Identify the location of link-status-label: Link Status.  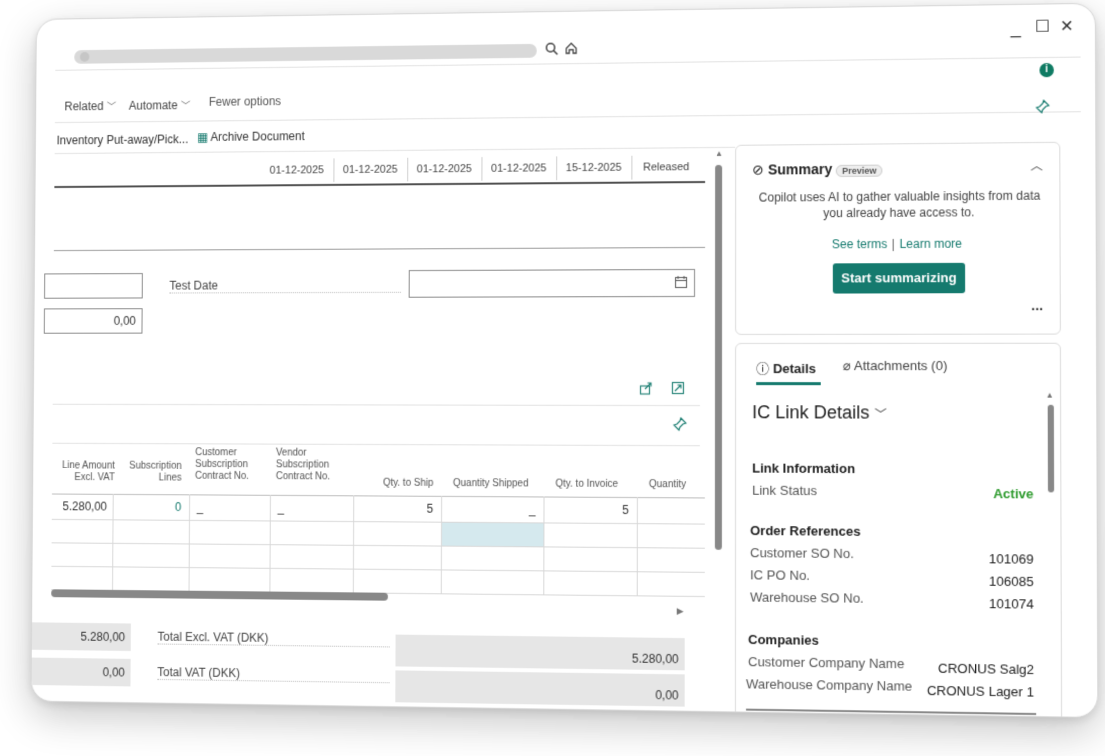
(785, 490).